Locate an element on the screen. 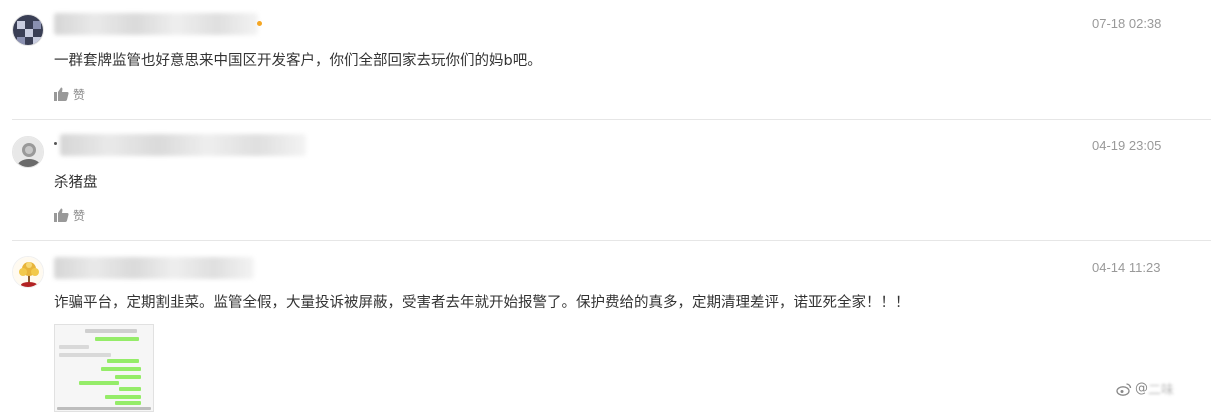 Image resolution: width=1227 pixels, height=419 pixels. attached-image-thumbnail is located at coordinates (104, 368).